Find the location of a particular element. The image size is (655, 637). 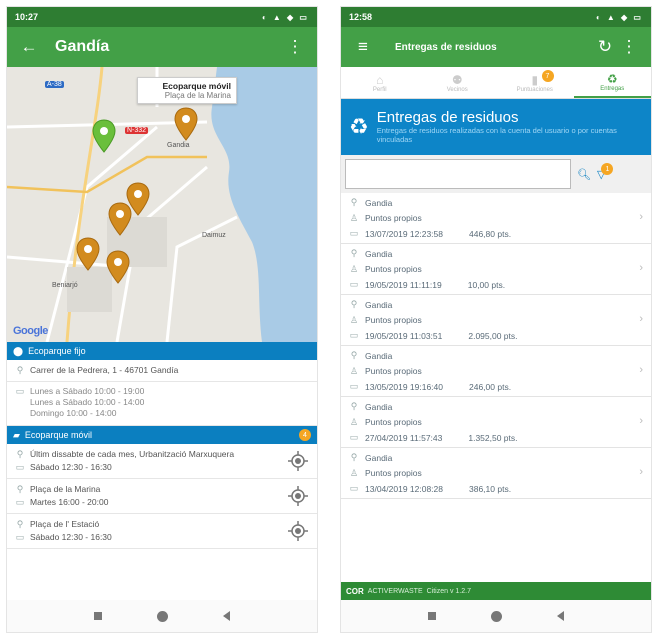

movil-place: Plaça de l' Estació is located at coordinates (65, 524).